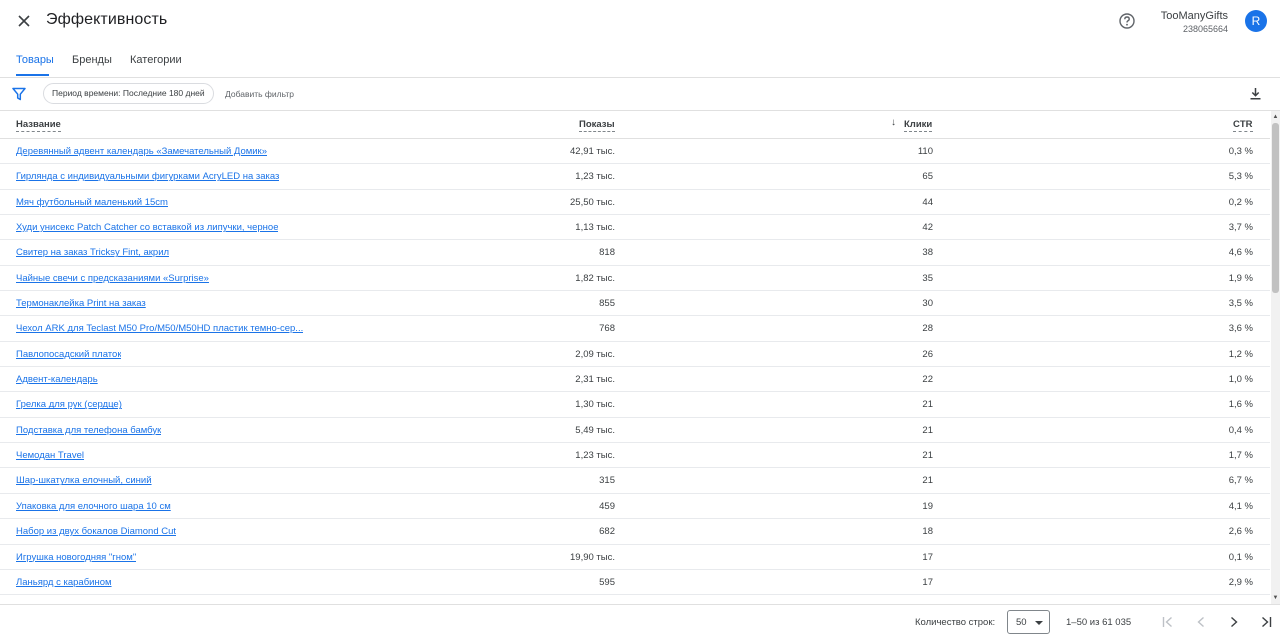 Image resolution: width=1280 pixels, height=637 pixels. Describe the element at coordinates (1240, 253) in the screenshot. I see `ctr-value: 4,6 %` at that location.